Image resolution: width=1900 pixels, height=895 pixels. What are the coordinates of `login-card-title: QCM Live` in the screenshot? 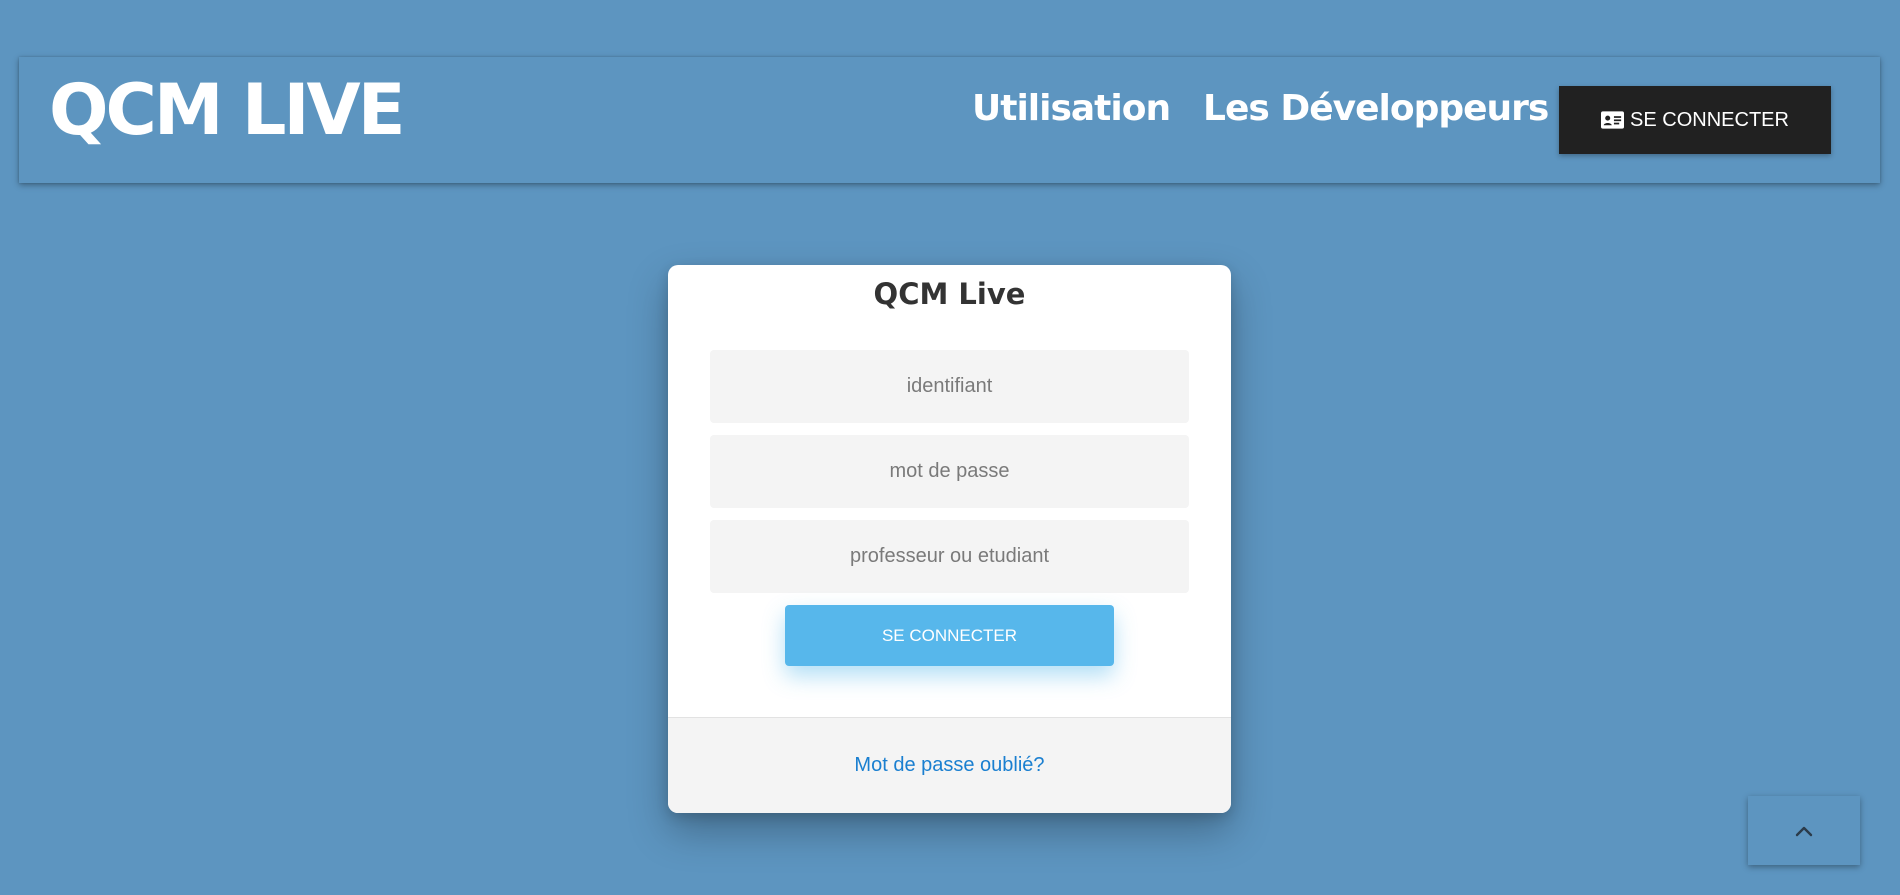 It's located at (949, 294).